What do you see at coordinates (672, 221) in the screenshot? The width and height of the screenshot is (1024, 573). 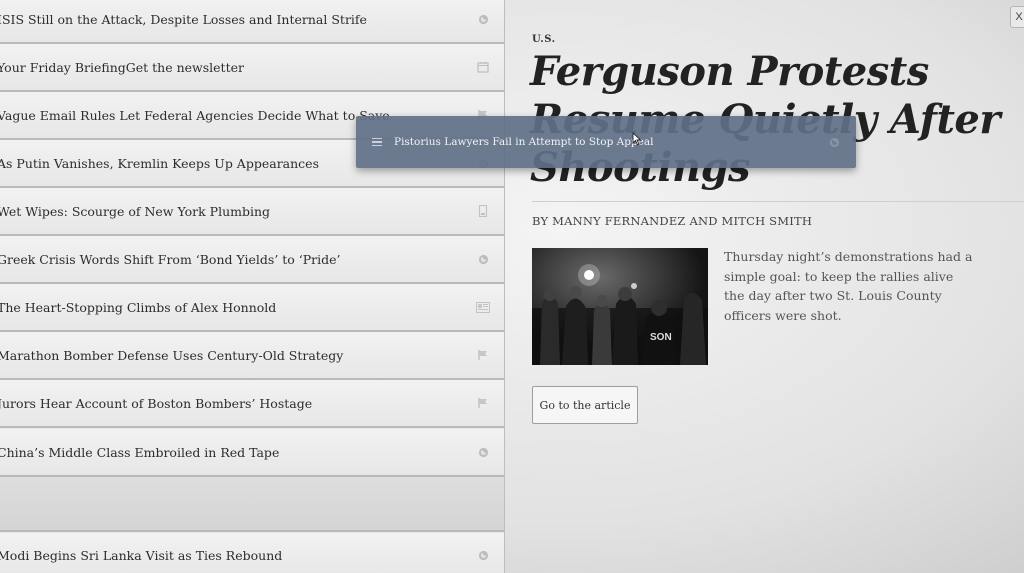 I see `byline: BY MANNY FERNANDEZ AND MITCH SMITH` at bounding box center [672, 221].